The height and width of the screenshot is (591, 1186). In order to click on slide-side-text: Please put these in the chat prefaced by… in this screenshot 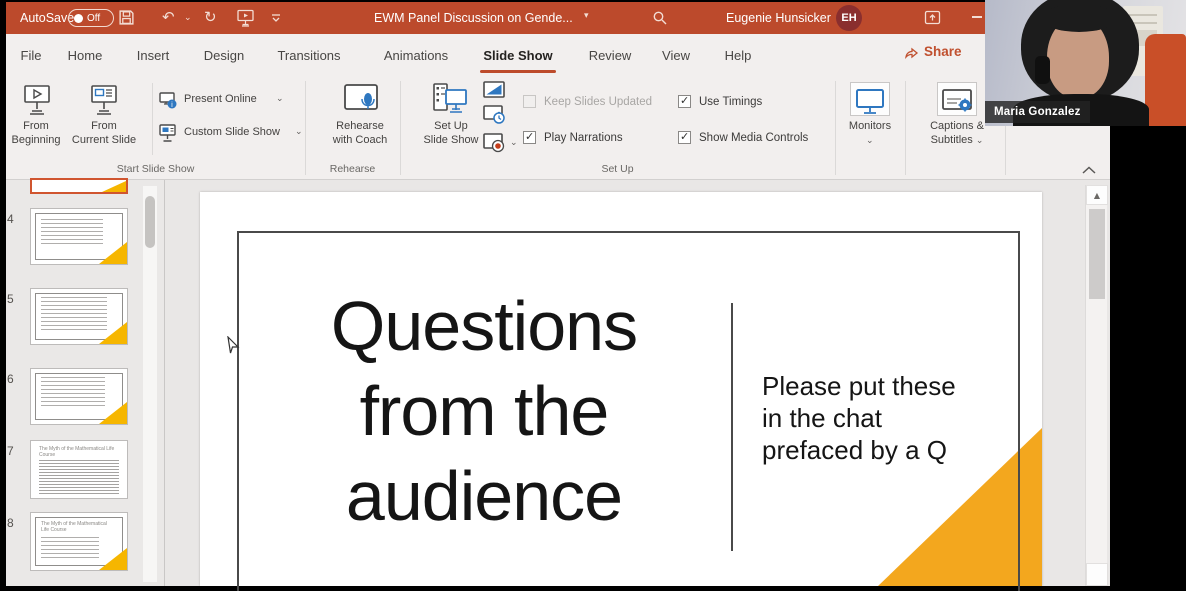, I will do `click(887, 418)`.